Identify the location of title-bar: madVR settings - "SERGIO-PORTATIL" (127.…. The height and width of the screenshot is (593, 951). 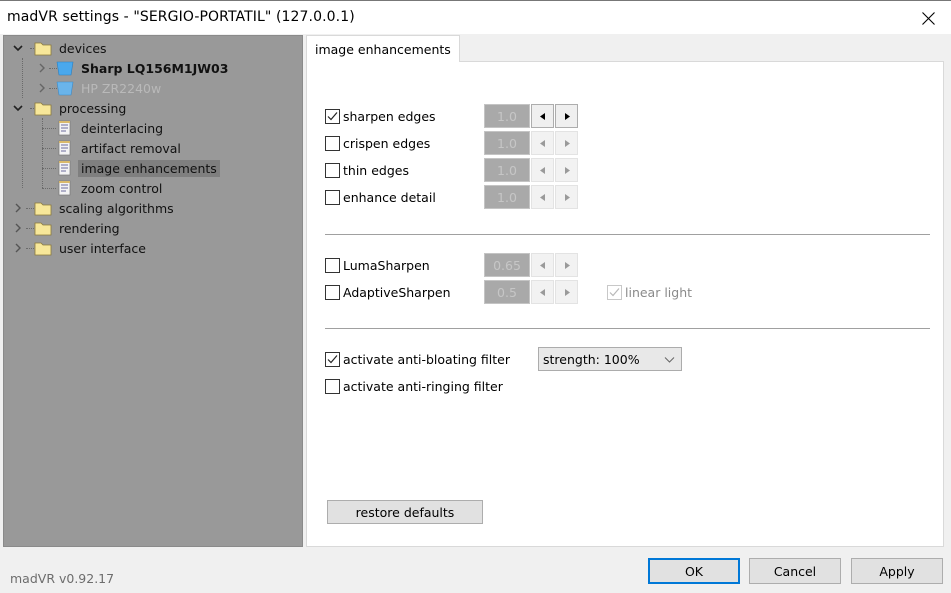
(475, 17).